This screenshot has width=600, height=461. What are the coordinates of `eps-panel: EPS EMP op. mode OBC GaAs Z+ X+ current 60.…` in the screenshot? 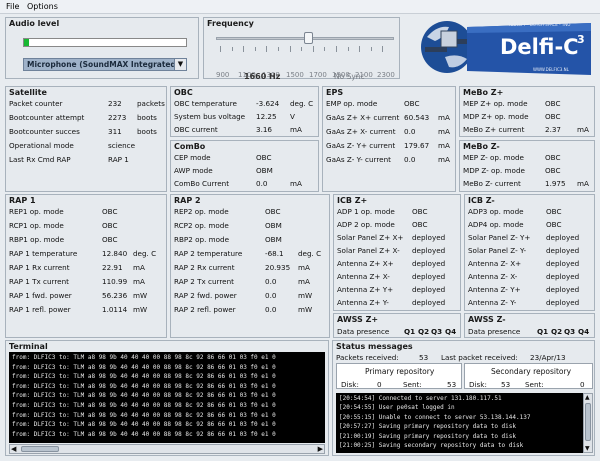 It's located at (389, 139).